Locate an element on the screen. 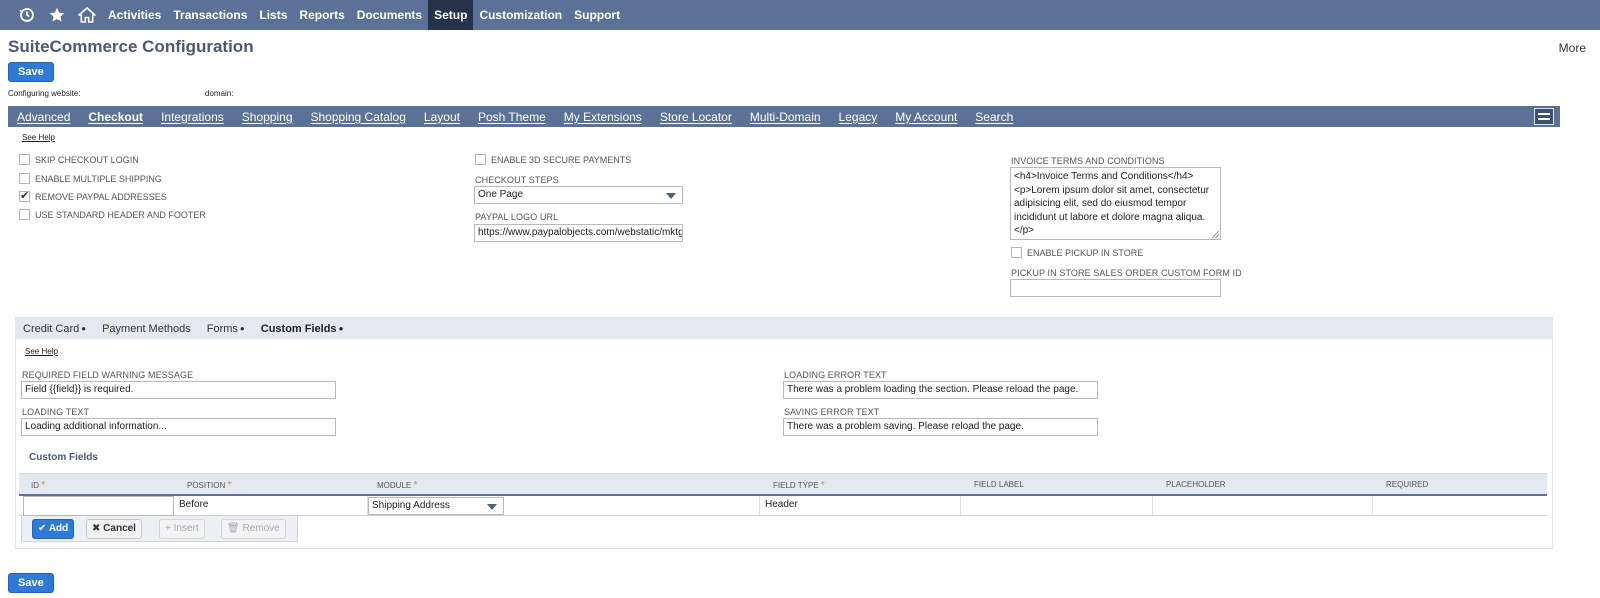 The height and width of the screenshot is (598, 1600). chevron-down-icon is located at coordinates (671, 196).